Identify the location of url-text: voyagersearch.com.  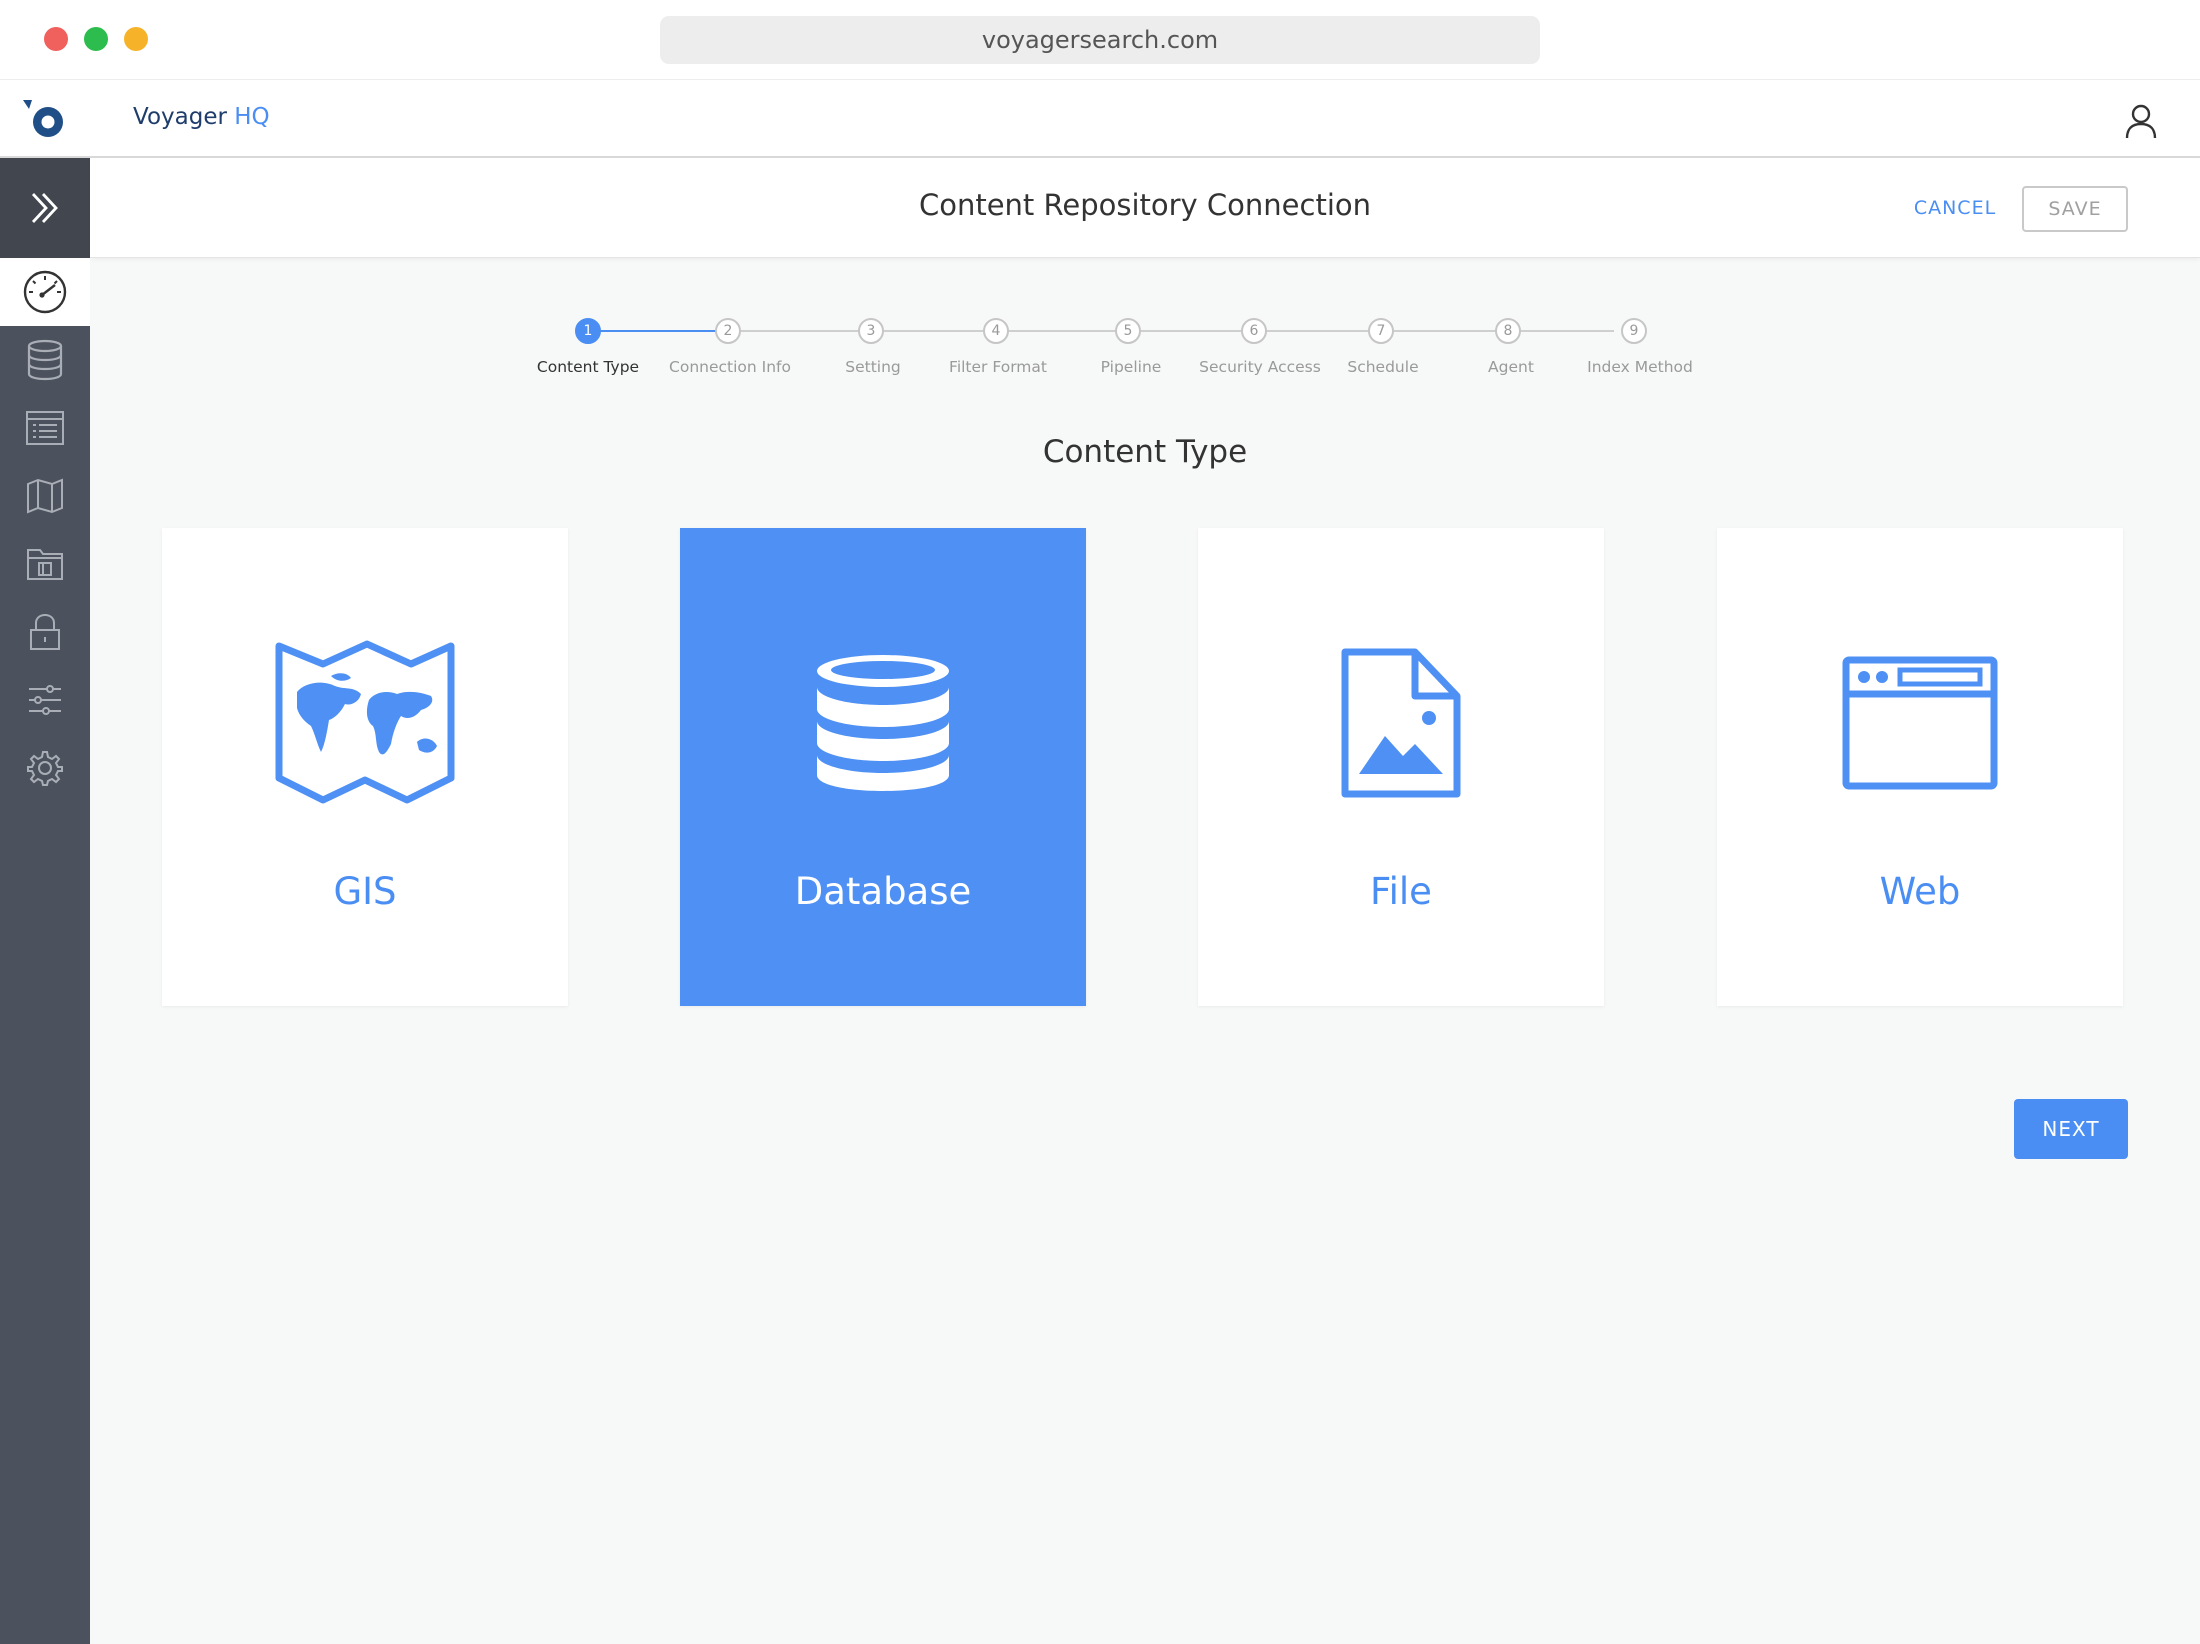
(1100, 40).